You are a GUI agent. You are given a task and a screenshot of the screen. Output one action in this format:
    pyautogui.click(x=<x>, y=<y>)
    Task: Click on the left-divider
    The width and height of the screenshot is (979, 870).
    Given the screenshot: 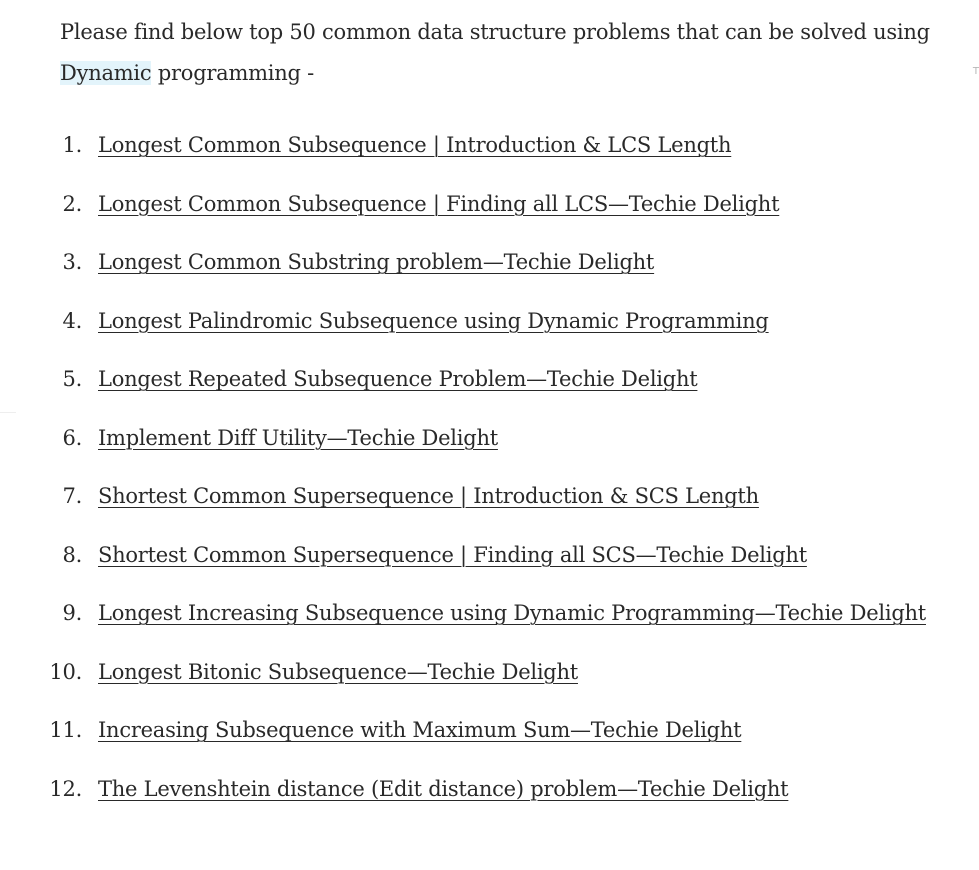 What is the action you would take?
    pyautogui.click(x=8, y=412)
    